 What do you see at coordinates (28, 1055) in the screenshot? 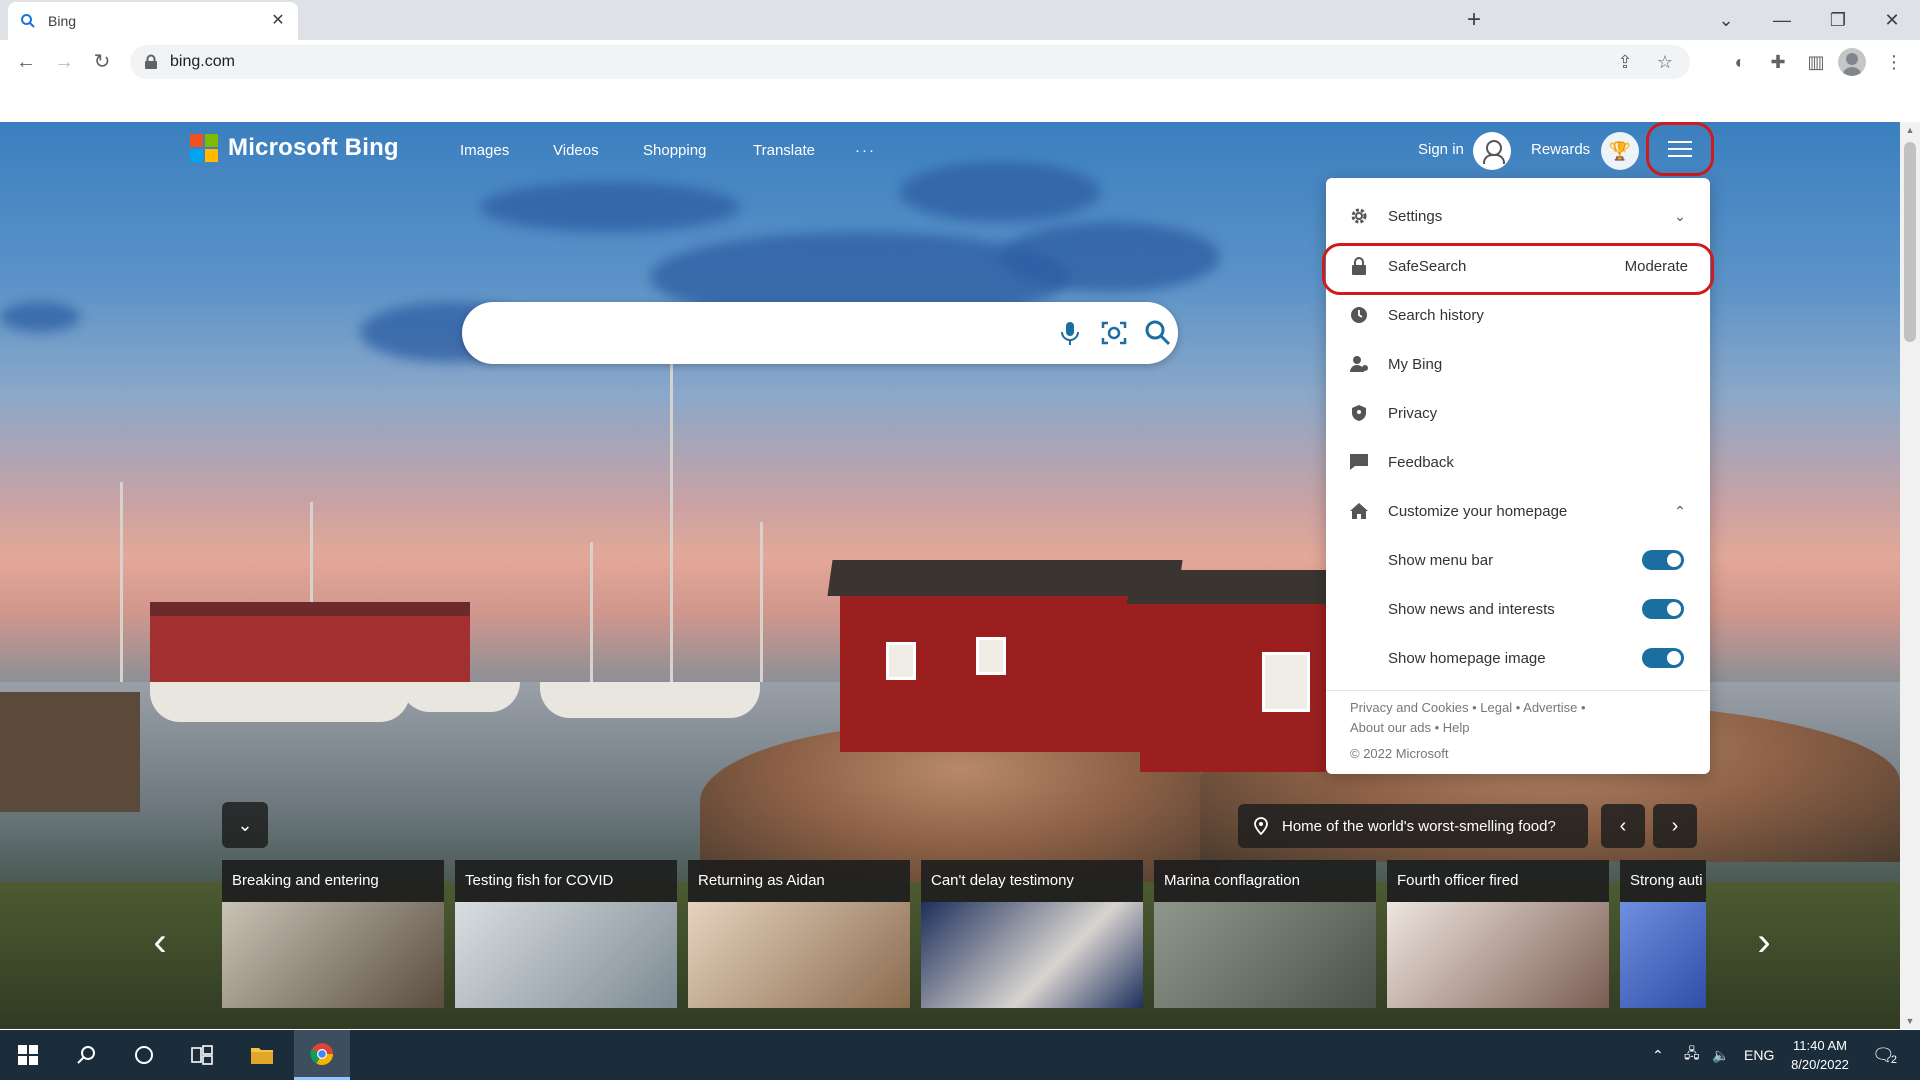
I see `windows-start-icon` at bounding box center [28, 1055].